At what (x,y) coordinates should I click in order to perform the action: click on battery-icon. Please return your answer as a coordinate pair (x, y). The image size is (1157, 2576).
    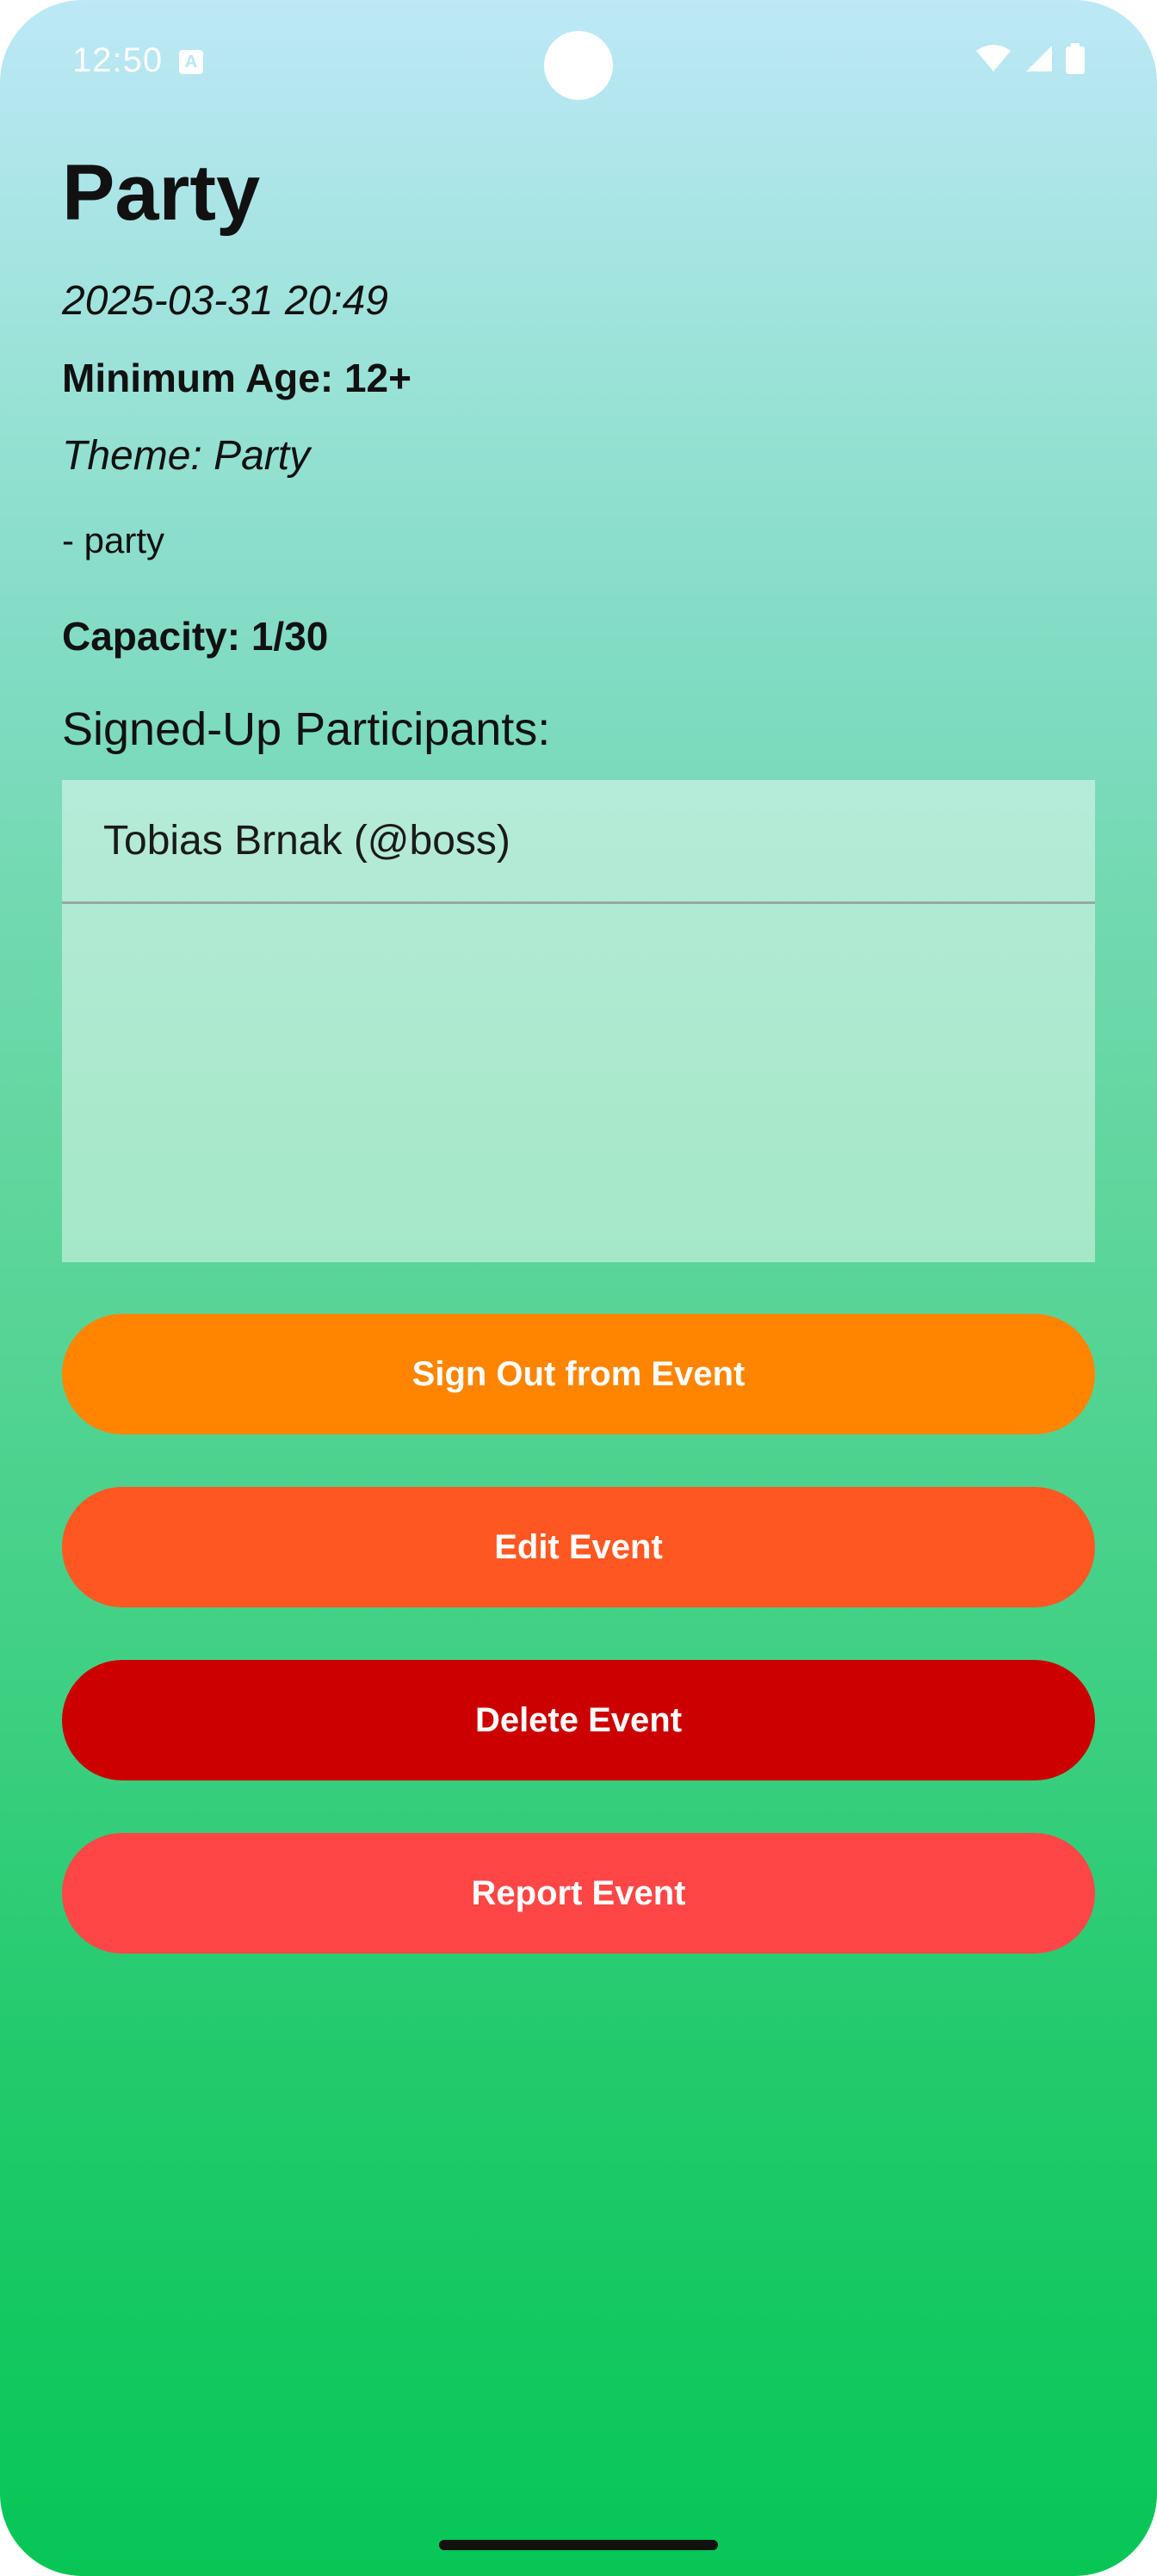
    Looking at the image, I should click on (1076, 59).